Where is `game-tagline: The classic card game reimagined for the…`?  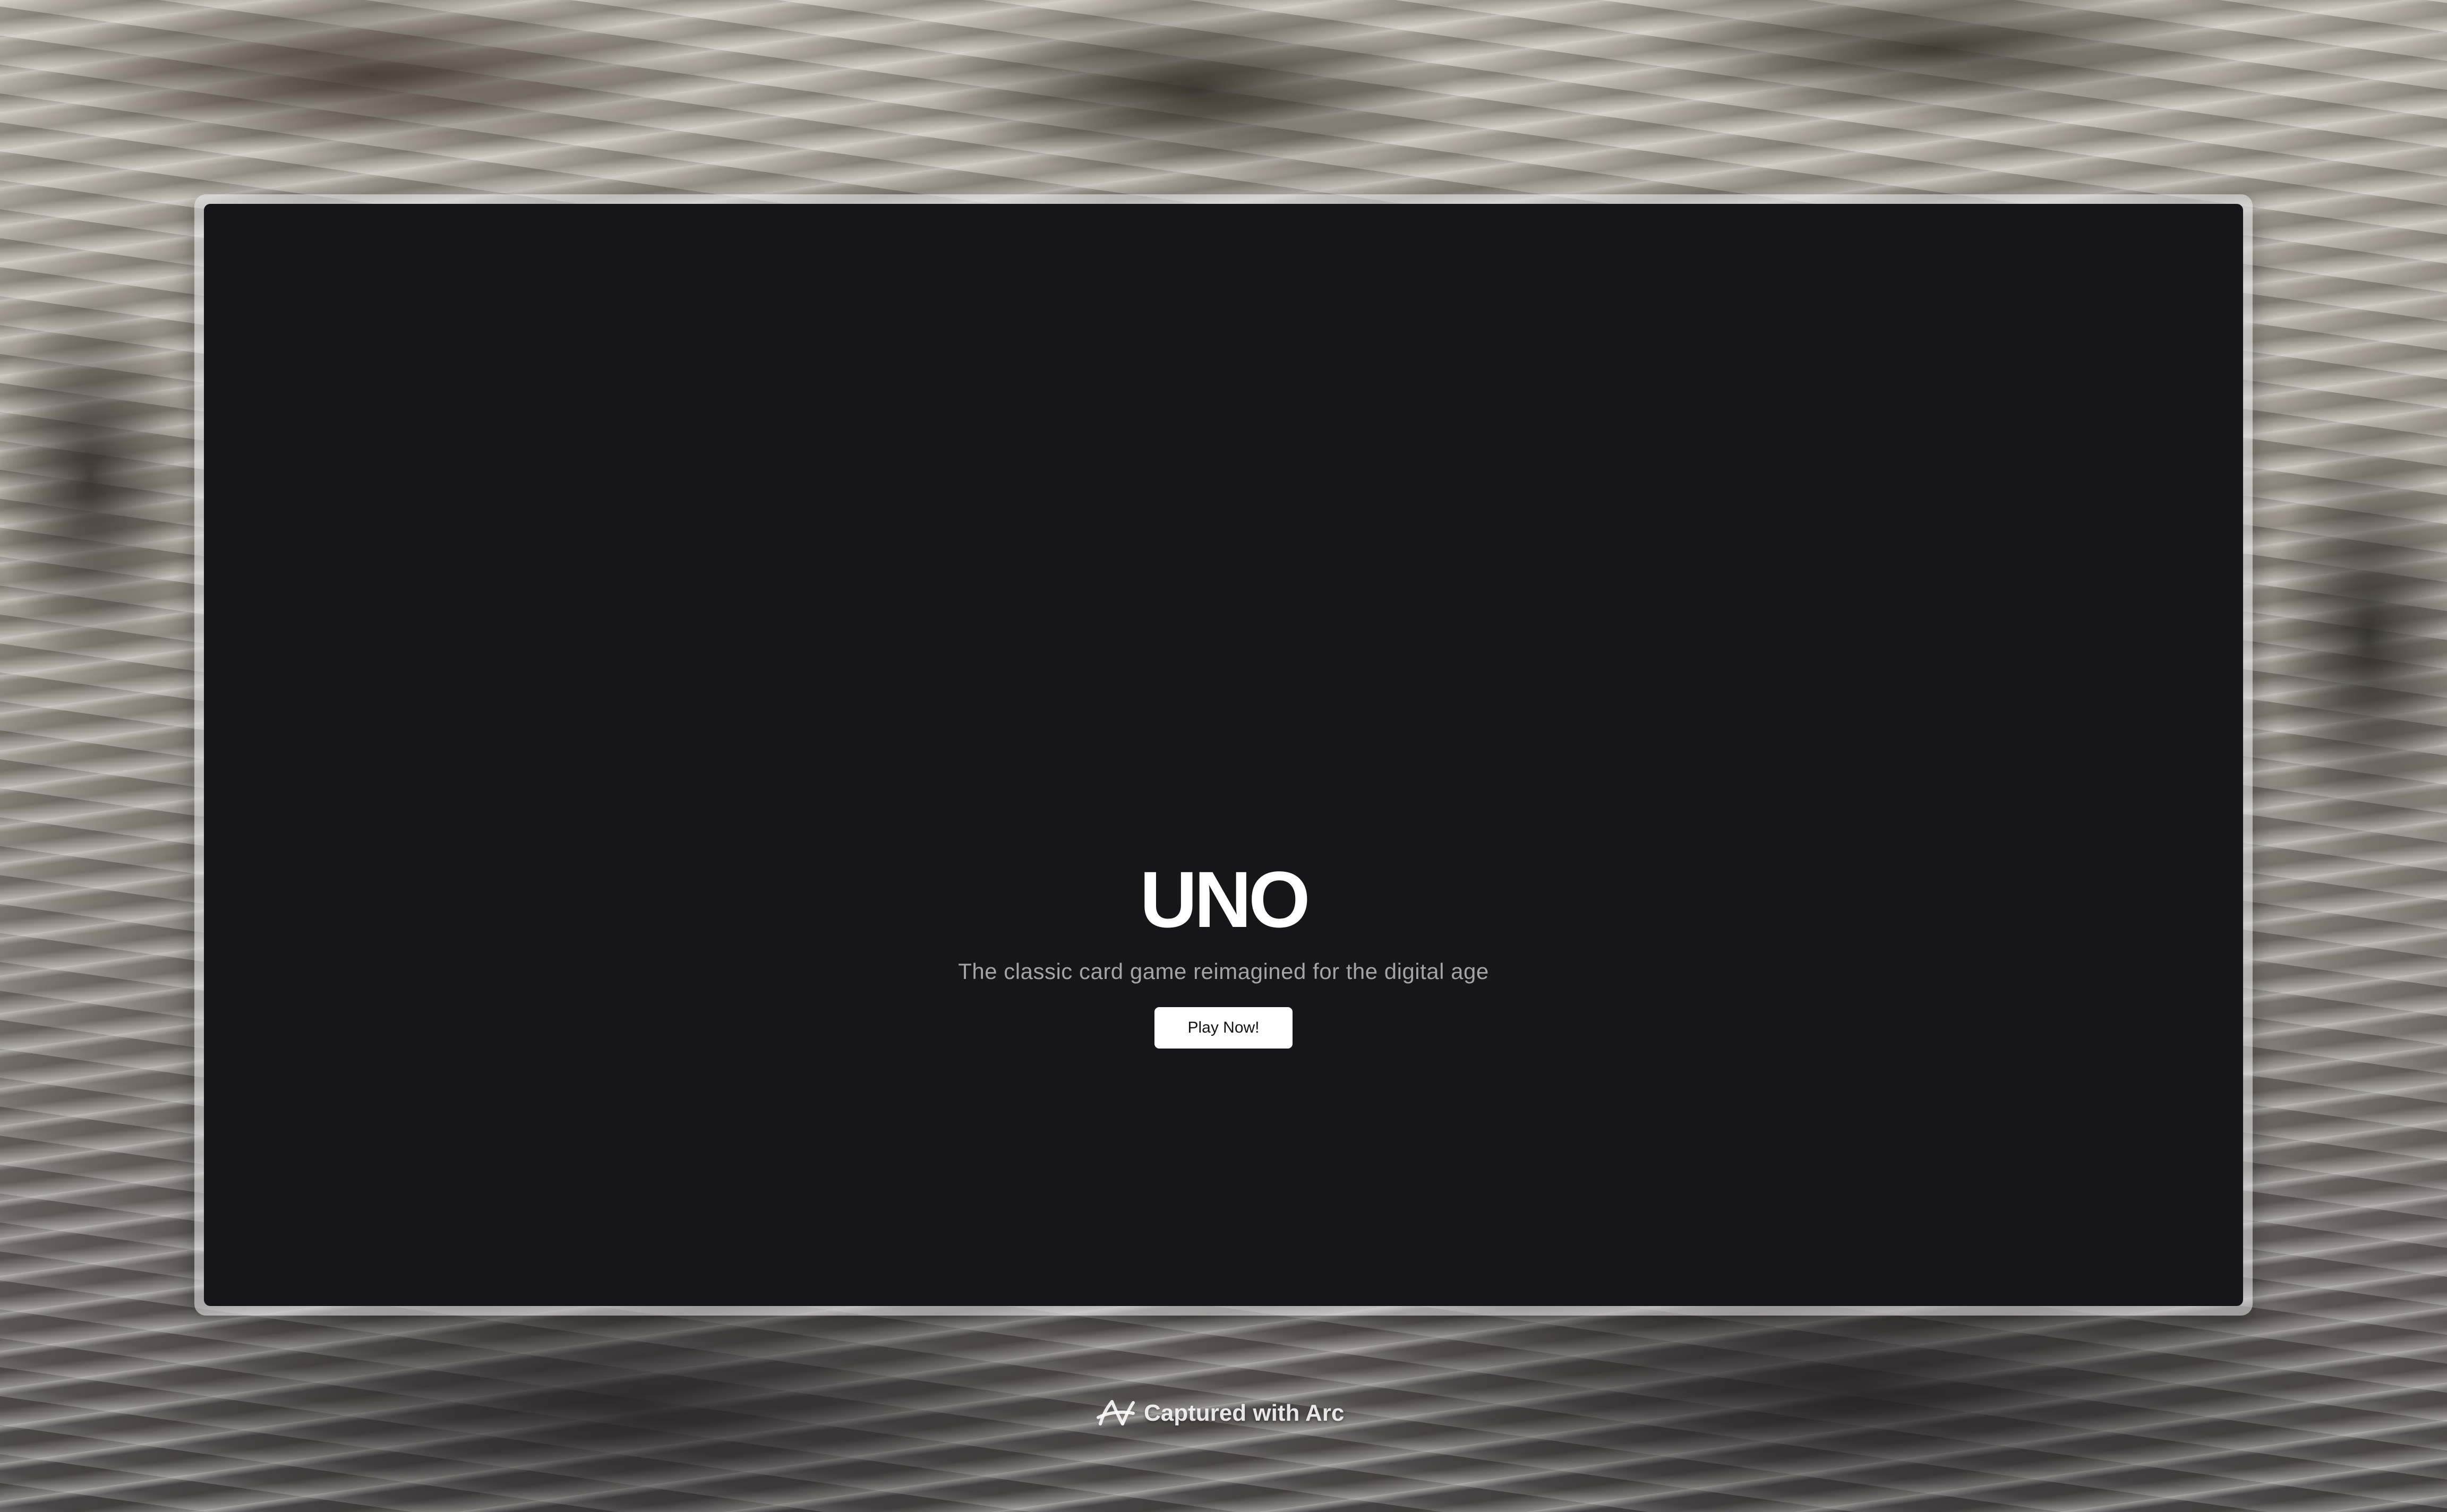 game-tagline: The classic card game reimagined for the… is located at coordinates (1223, 971).